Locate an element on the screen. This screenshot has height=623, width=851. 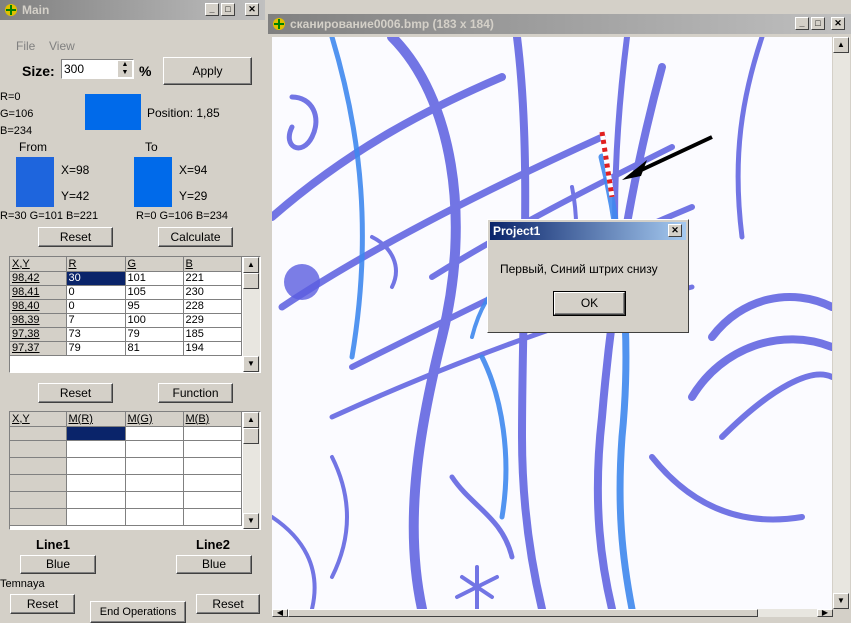
row-xy: 98,40 is located at coordinates (38, 306).